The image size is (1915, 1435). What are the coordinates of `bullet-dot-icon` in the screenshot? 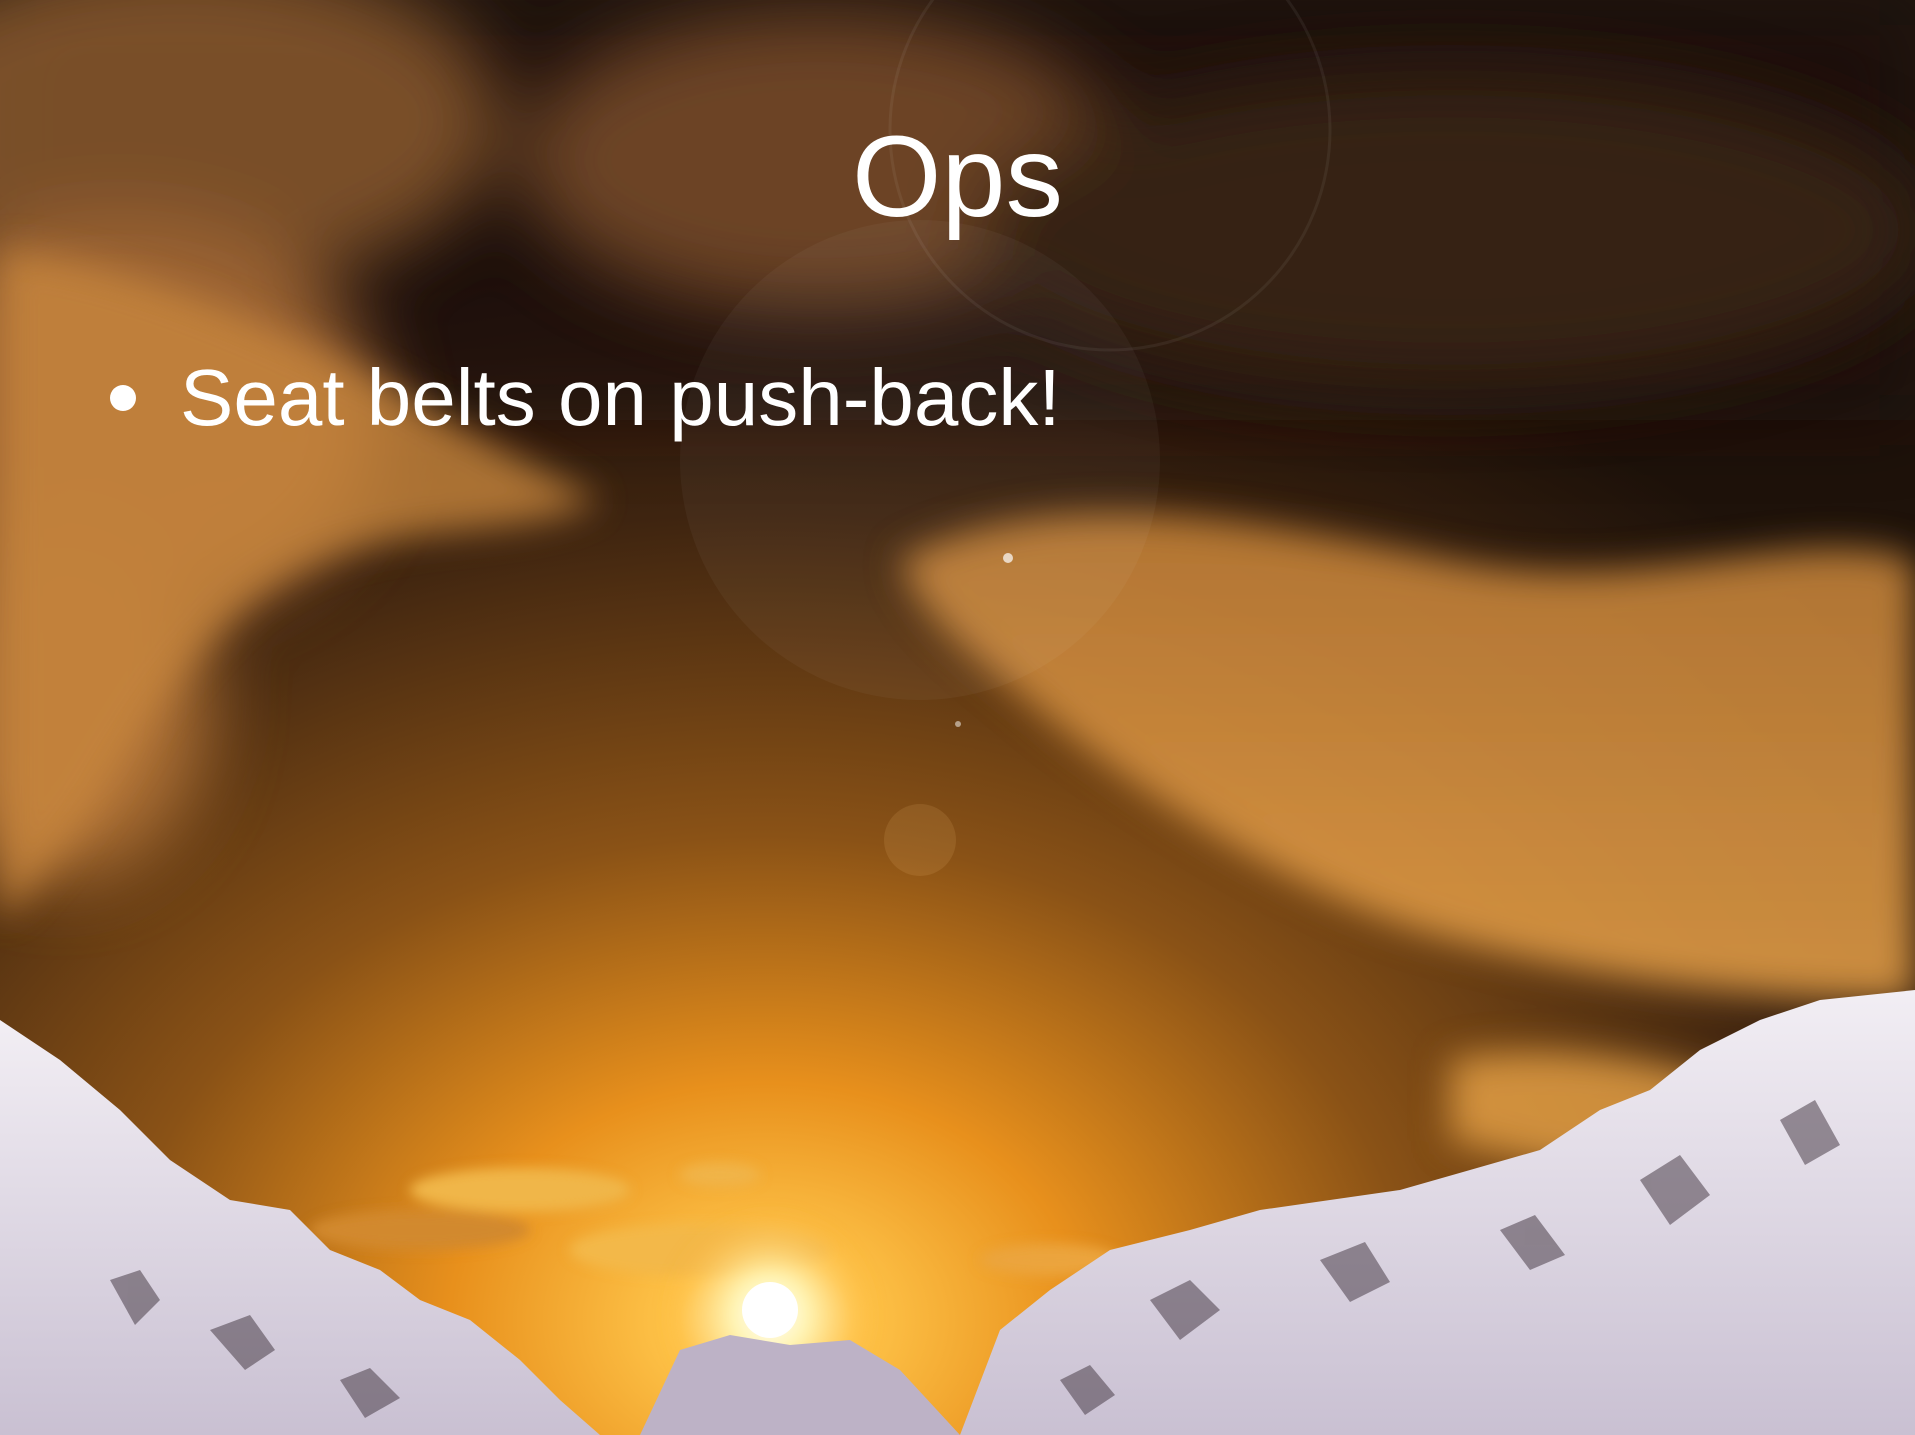 It's located at (123, 398).